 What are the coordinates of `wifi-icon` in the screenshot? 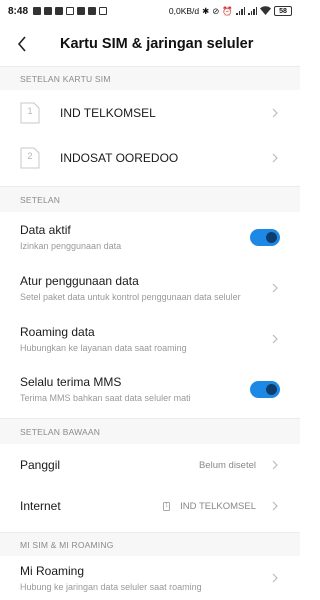 It's located at (265, 11).